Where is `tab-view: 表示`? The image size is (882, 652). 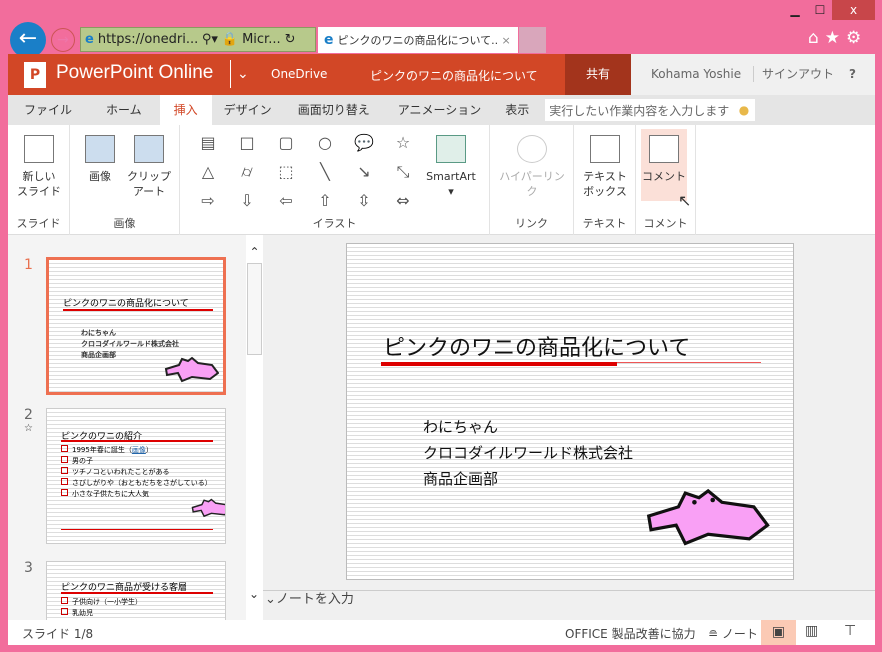
tab-view: 表示 is located at coordinates (517, 110).